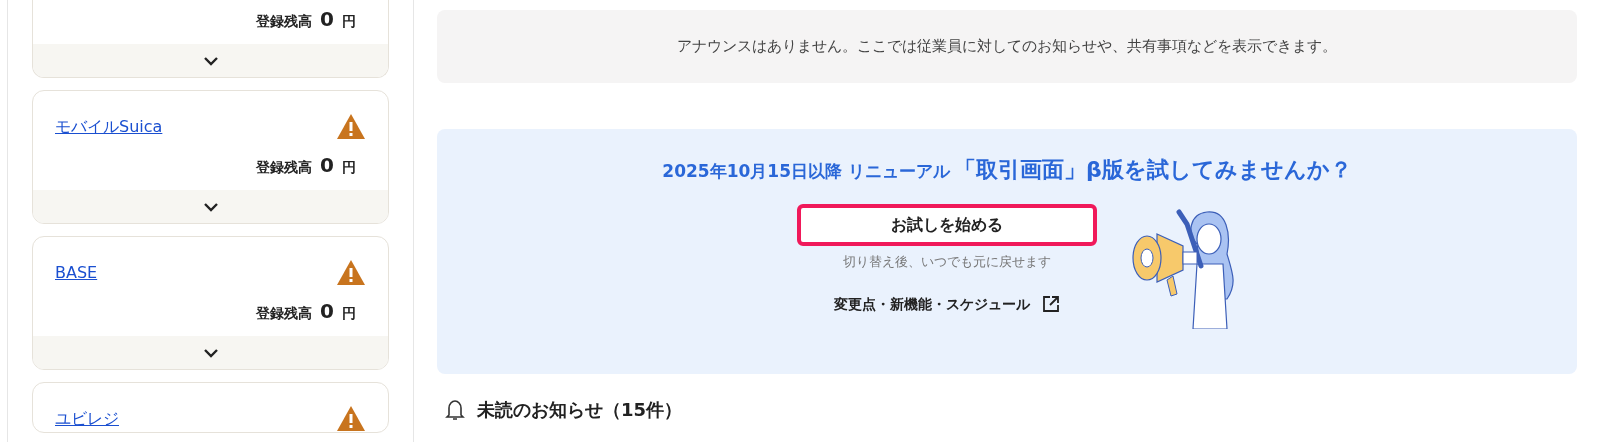 This screenshot has width=1600, height=442. I want to click on bell-icon, so click(455, 409).